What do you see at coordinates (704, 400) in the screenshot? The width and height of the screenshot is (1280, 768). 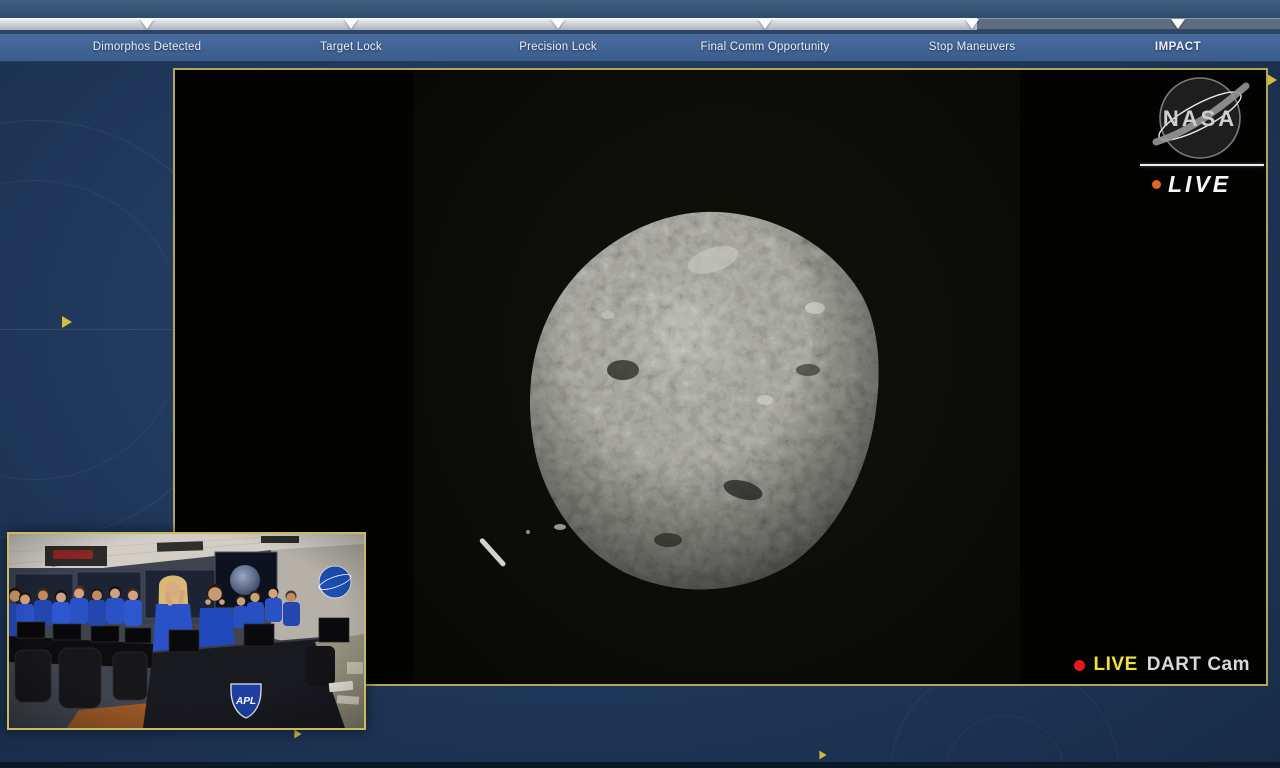 I see `asteroid-body` at bounding box center [704, 400].